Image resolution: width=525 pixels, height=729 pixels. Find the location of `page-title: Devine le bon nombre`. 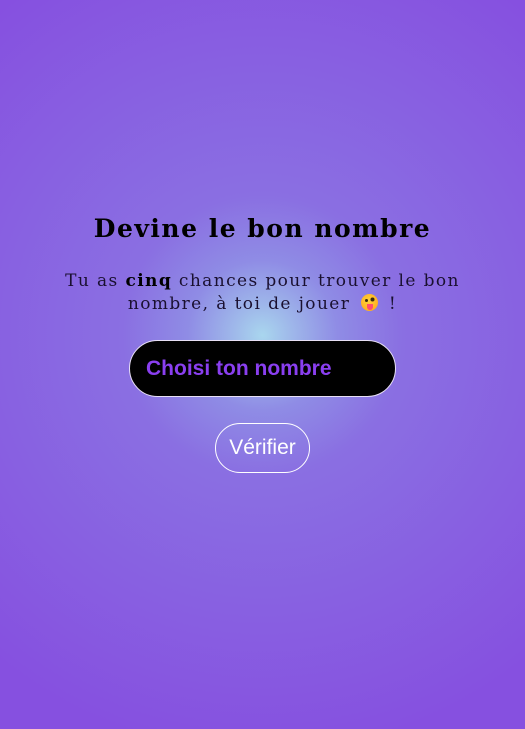

page-title: Devine le bon nombre is located at coordinates (262, 228).